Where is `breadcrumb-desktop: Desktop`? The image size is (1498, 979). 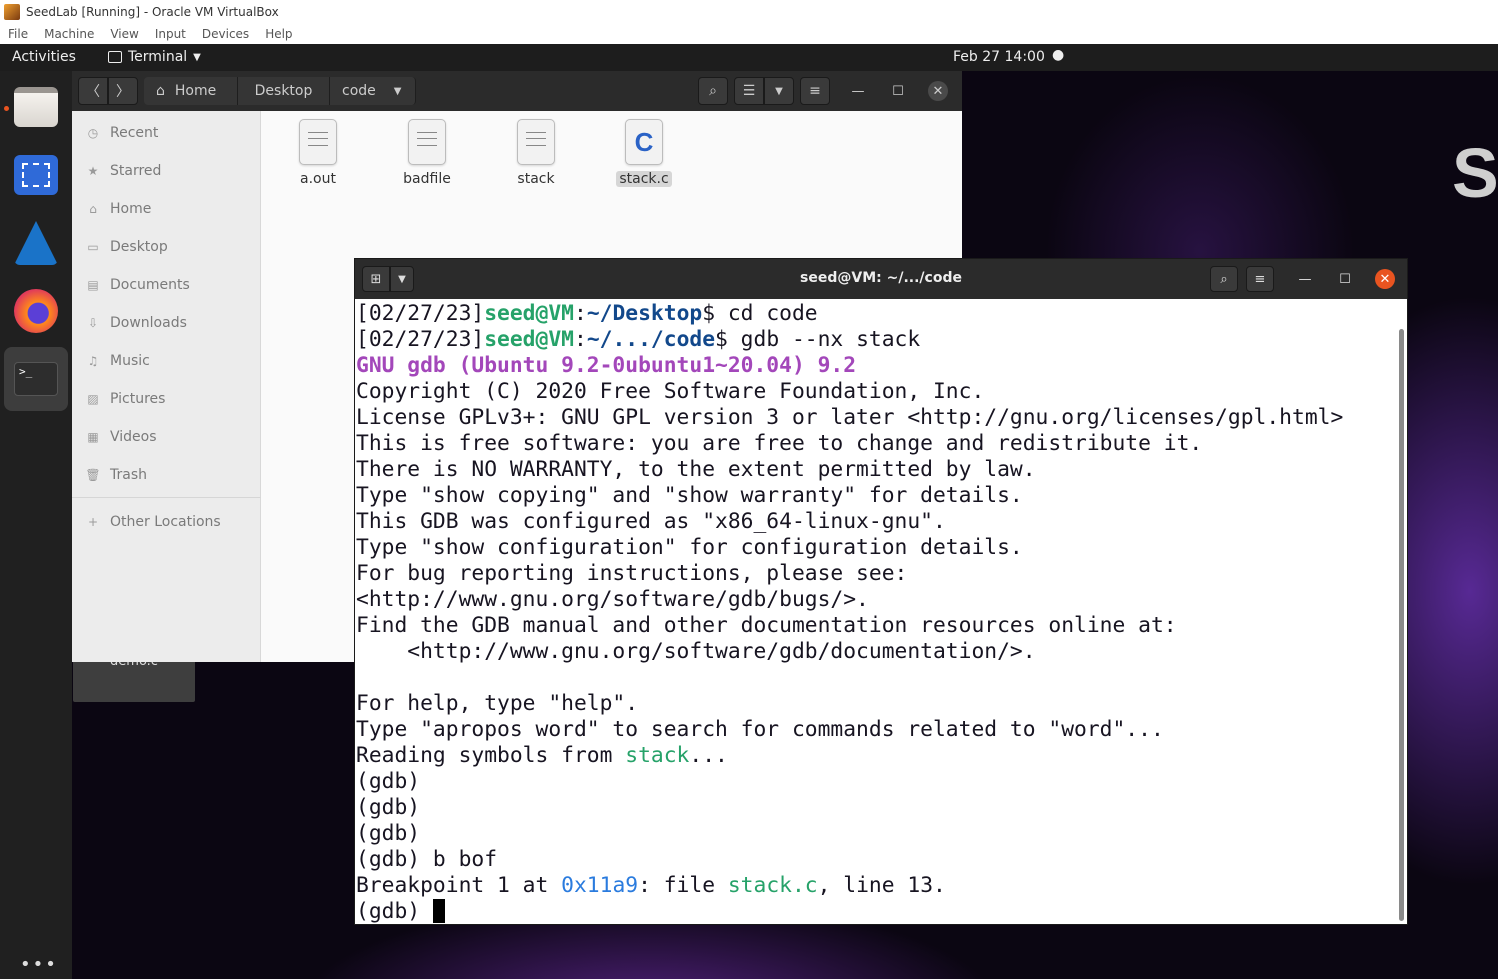
breadcrumb-desktop: Desktop is located at coordinates (284, 91).